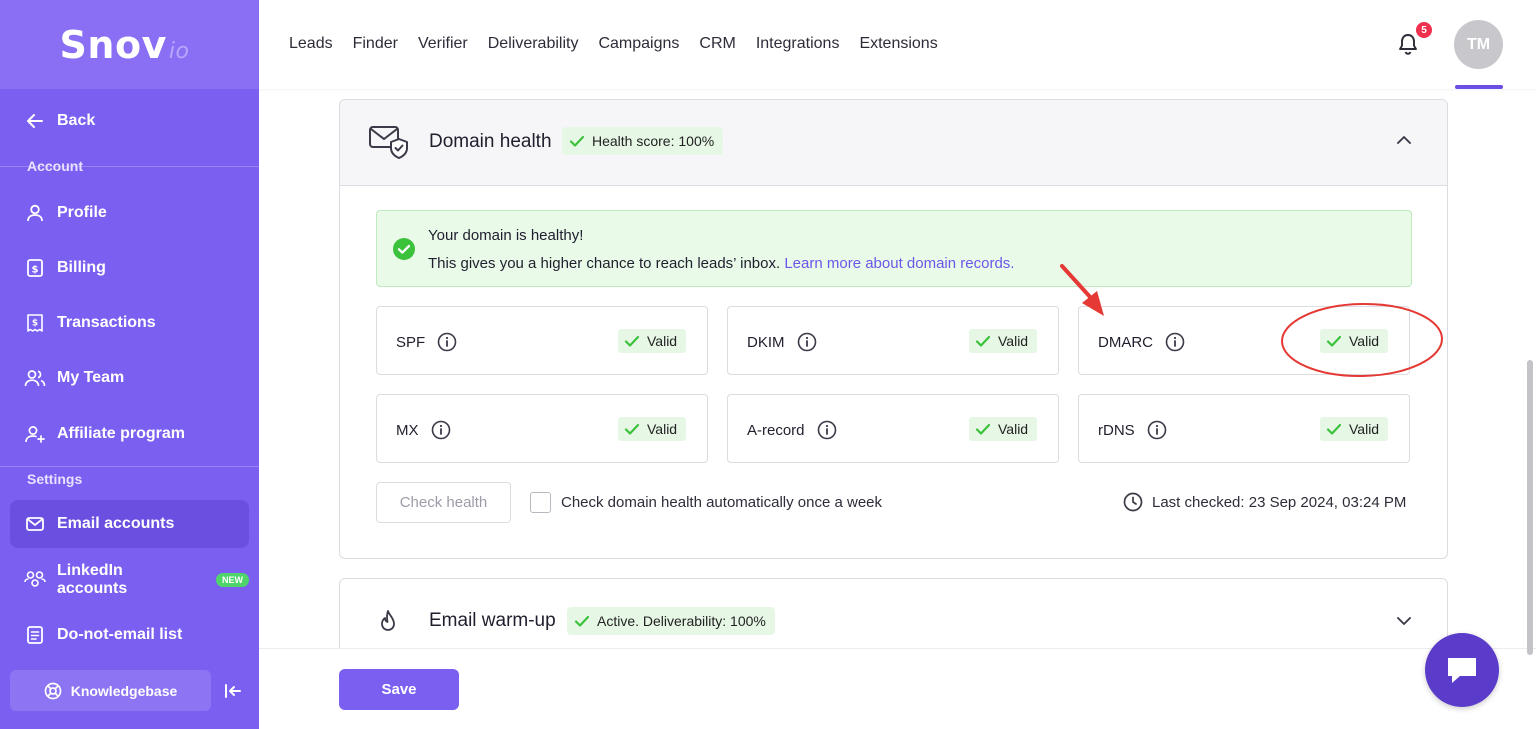  Describe the element at coordinates (1462, 670) in the screenshot. I see `chat-widget-button` at that location.